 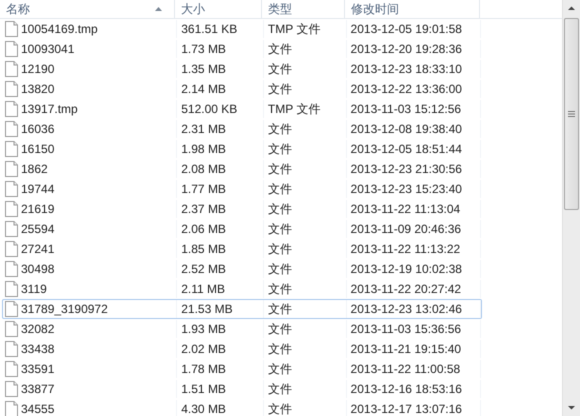 What do you see at coordinates (242, 229) in the screenshot?
I see `file-row: 25594 2.06 MB 文件 2013-11-09 20:46:36` at bounding box center [242, 229].